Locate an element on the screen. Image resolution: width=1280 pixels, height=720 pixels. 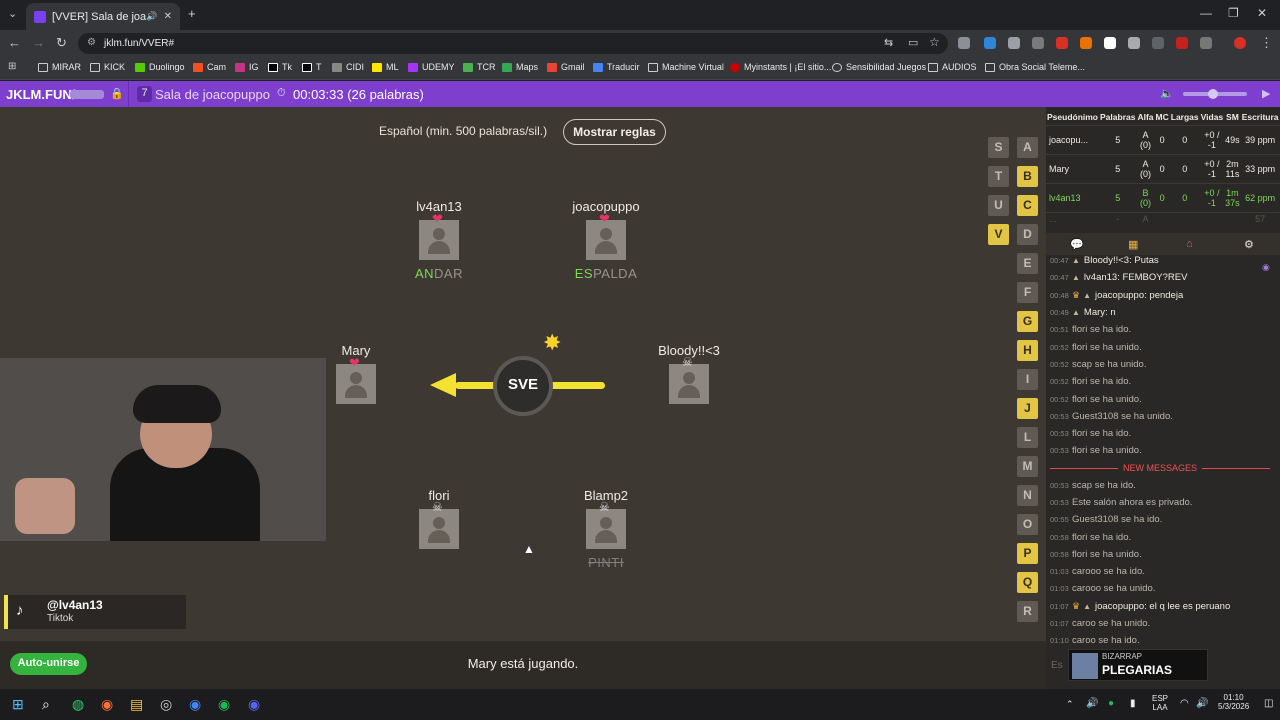
lock-icon: 🔒 is located at coordinates (117, 93).